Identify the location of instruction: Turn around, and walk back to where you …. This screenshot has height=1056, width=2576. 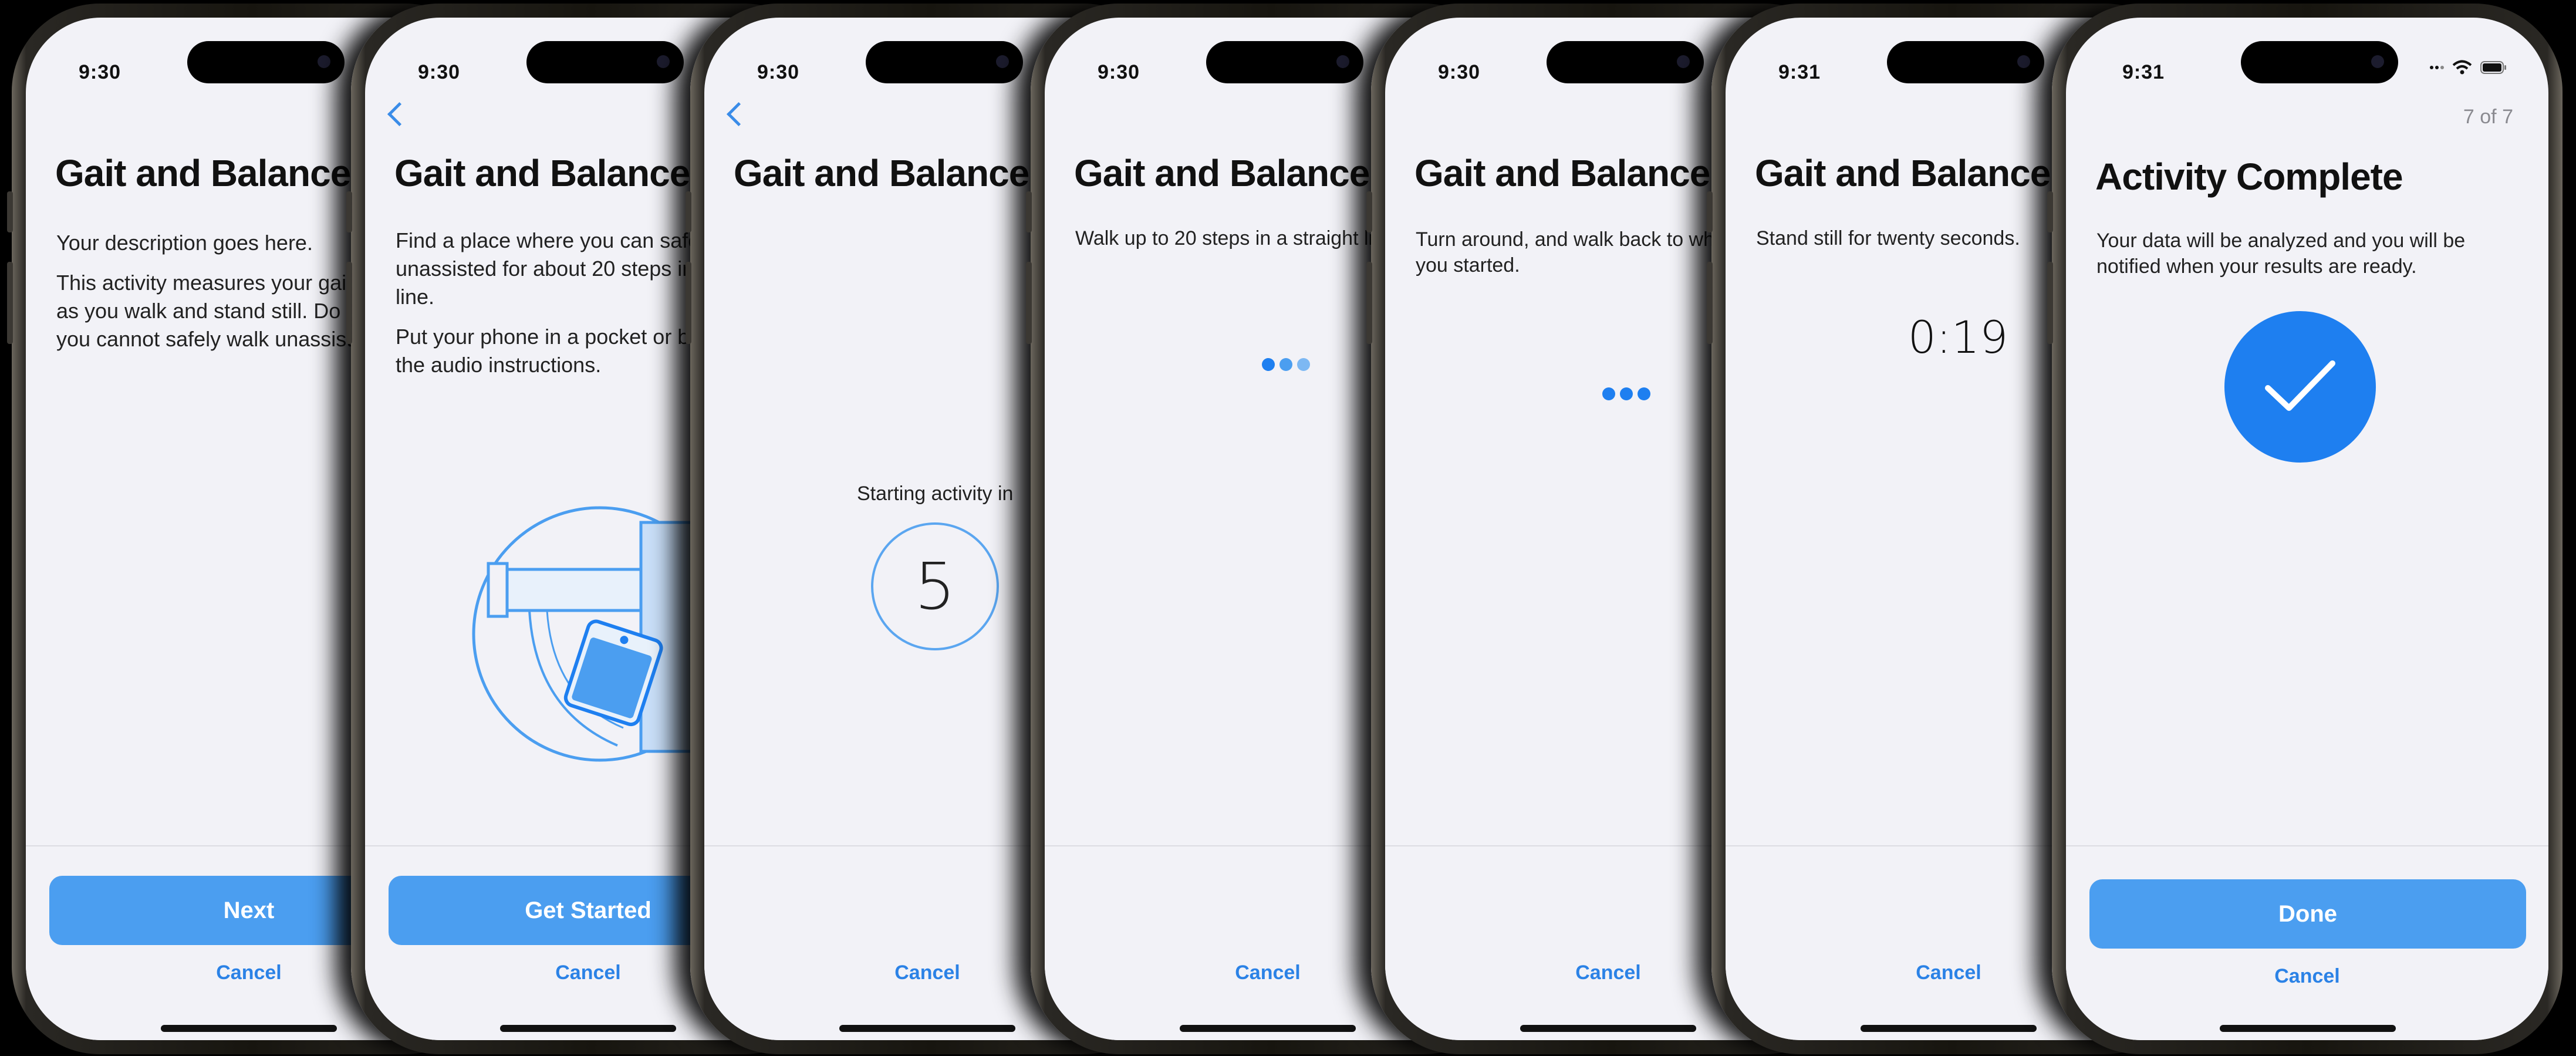
(1580, 258).